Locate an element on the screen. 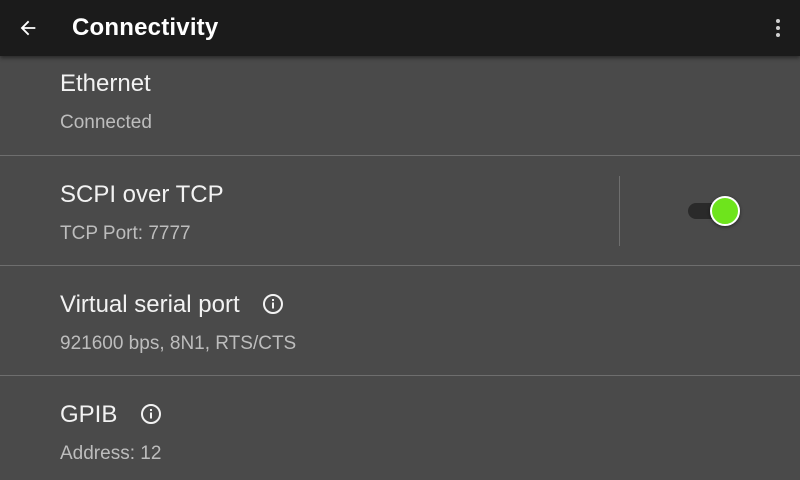  arrow-left-icon is located at coordinates (28, 28).